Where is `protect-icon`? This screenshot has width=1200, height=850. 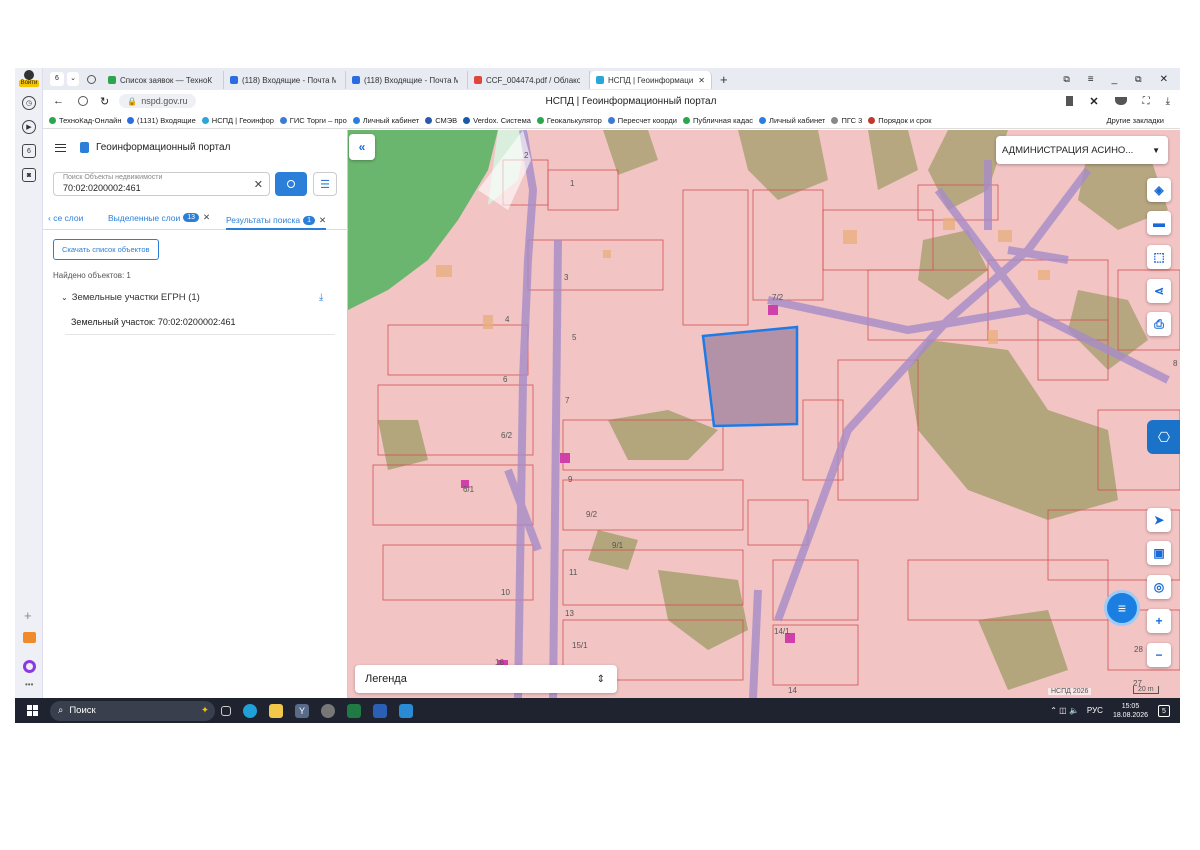 protect-icon is located at coordinates (1120, 101).